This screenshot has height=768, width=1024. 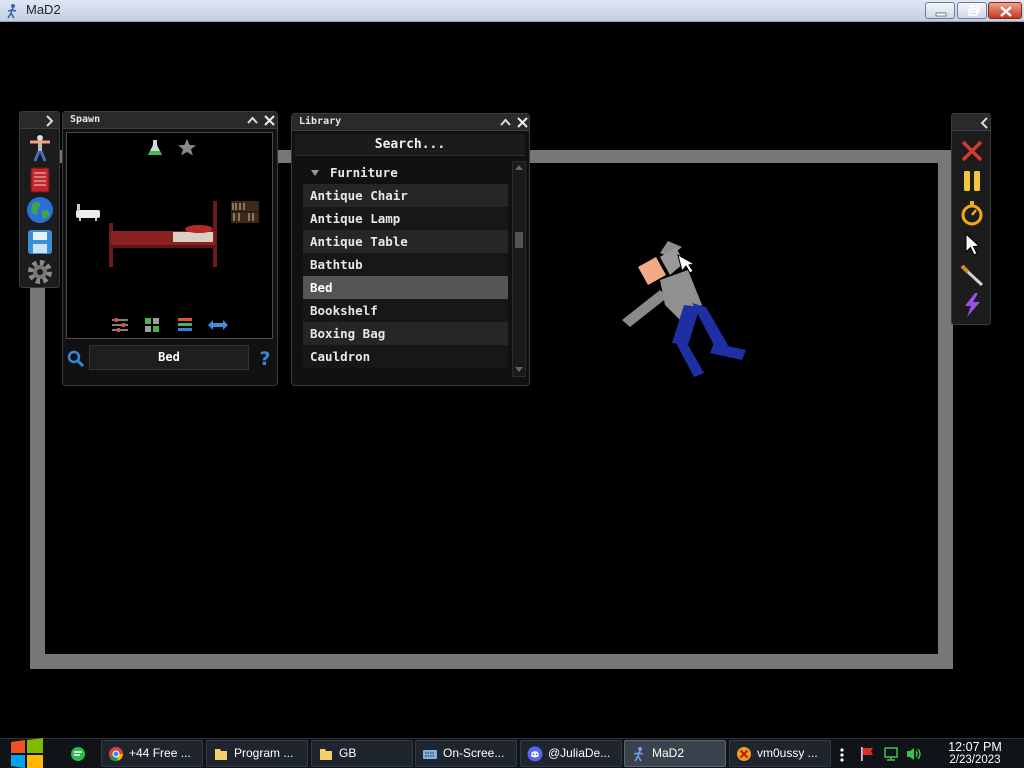 I want to click on scrollbar-thumb, so click(x=519, y=240).